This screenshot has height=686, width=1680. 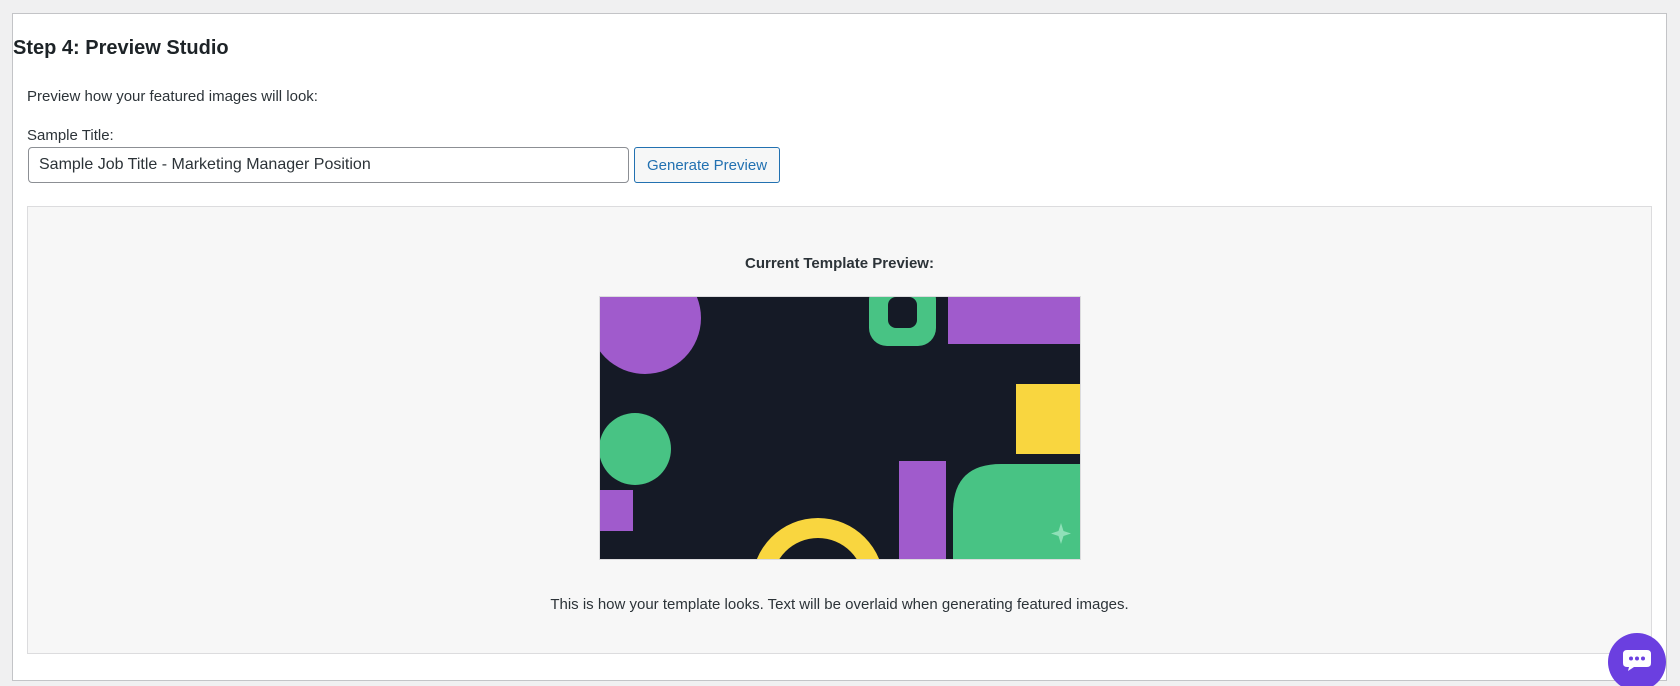 I want to click on preview-heading: Current Template Preview:, so click(x=839, y=263).